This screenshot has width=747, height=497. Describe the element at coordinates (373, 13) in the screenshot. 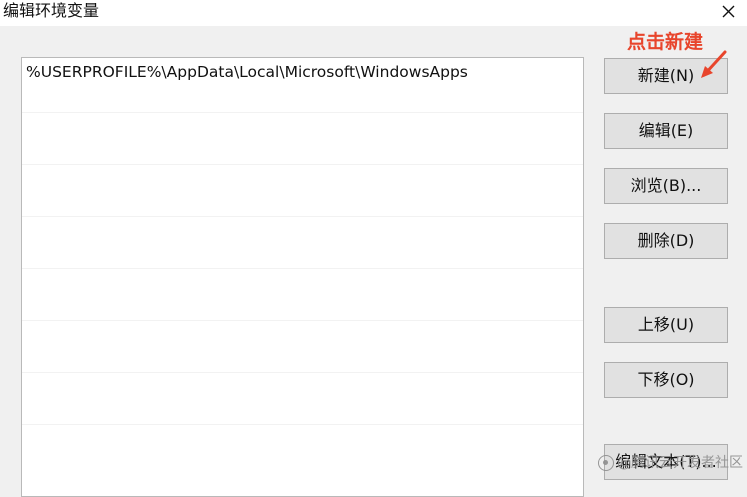

I see `title-bar: 编辑环境变量` at that location.